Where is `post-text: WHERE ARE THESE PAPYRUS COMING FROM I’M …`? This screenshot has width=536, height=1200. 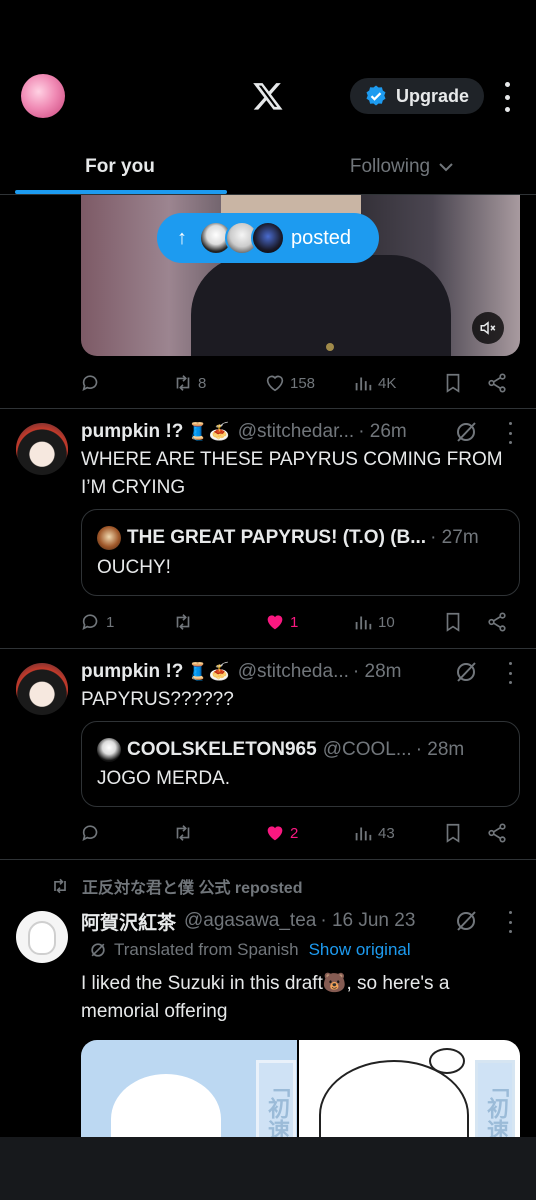
post-text: WHERE ARE THESE PAPYRUS COMING FROM I’M … is located at coordinates (292, 473).